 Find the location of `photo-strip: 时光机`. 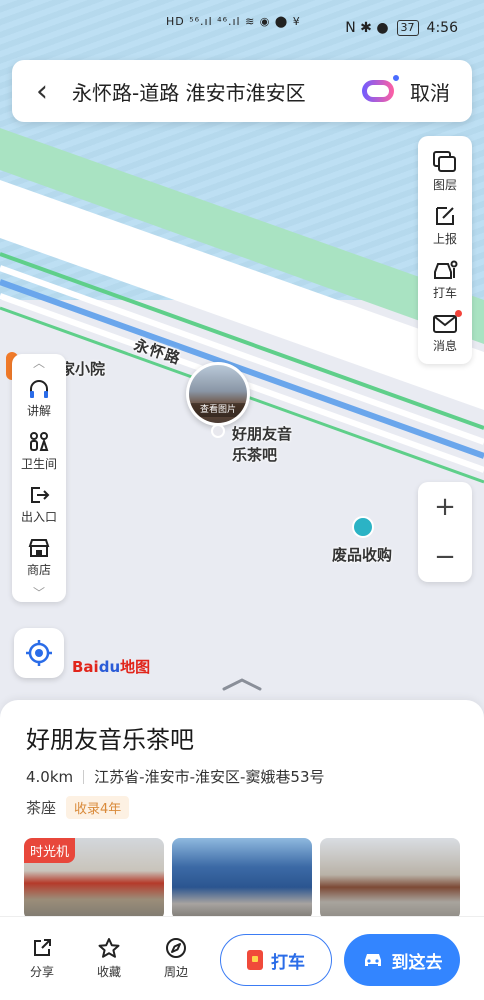

photo-strip: 时光机 is located at coordinates (242, 879).